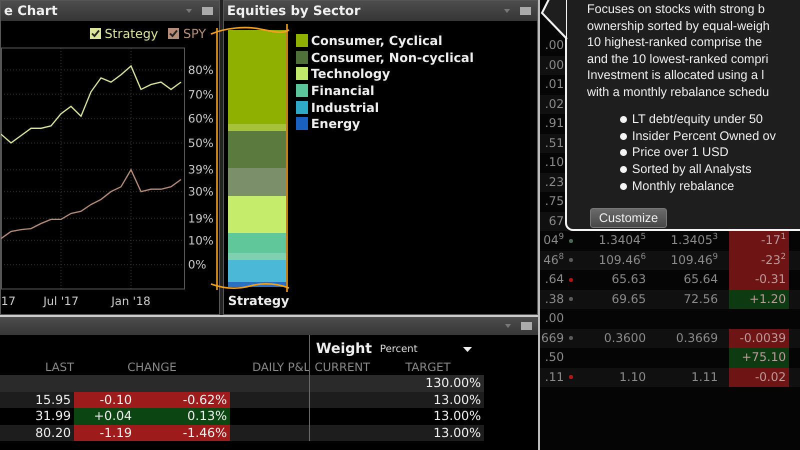  What do you see at coordinates (554, 162) in the screenshot?
I see `table-cell-text: .10` at bounding box center [554, 162].